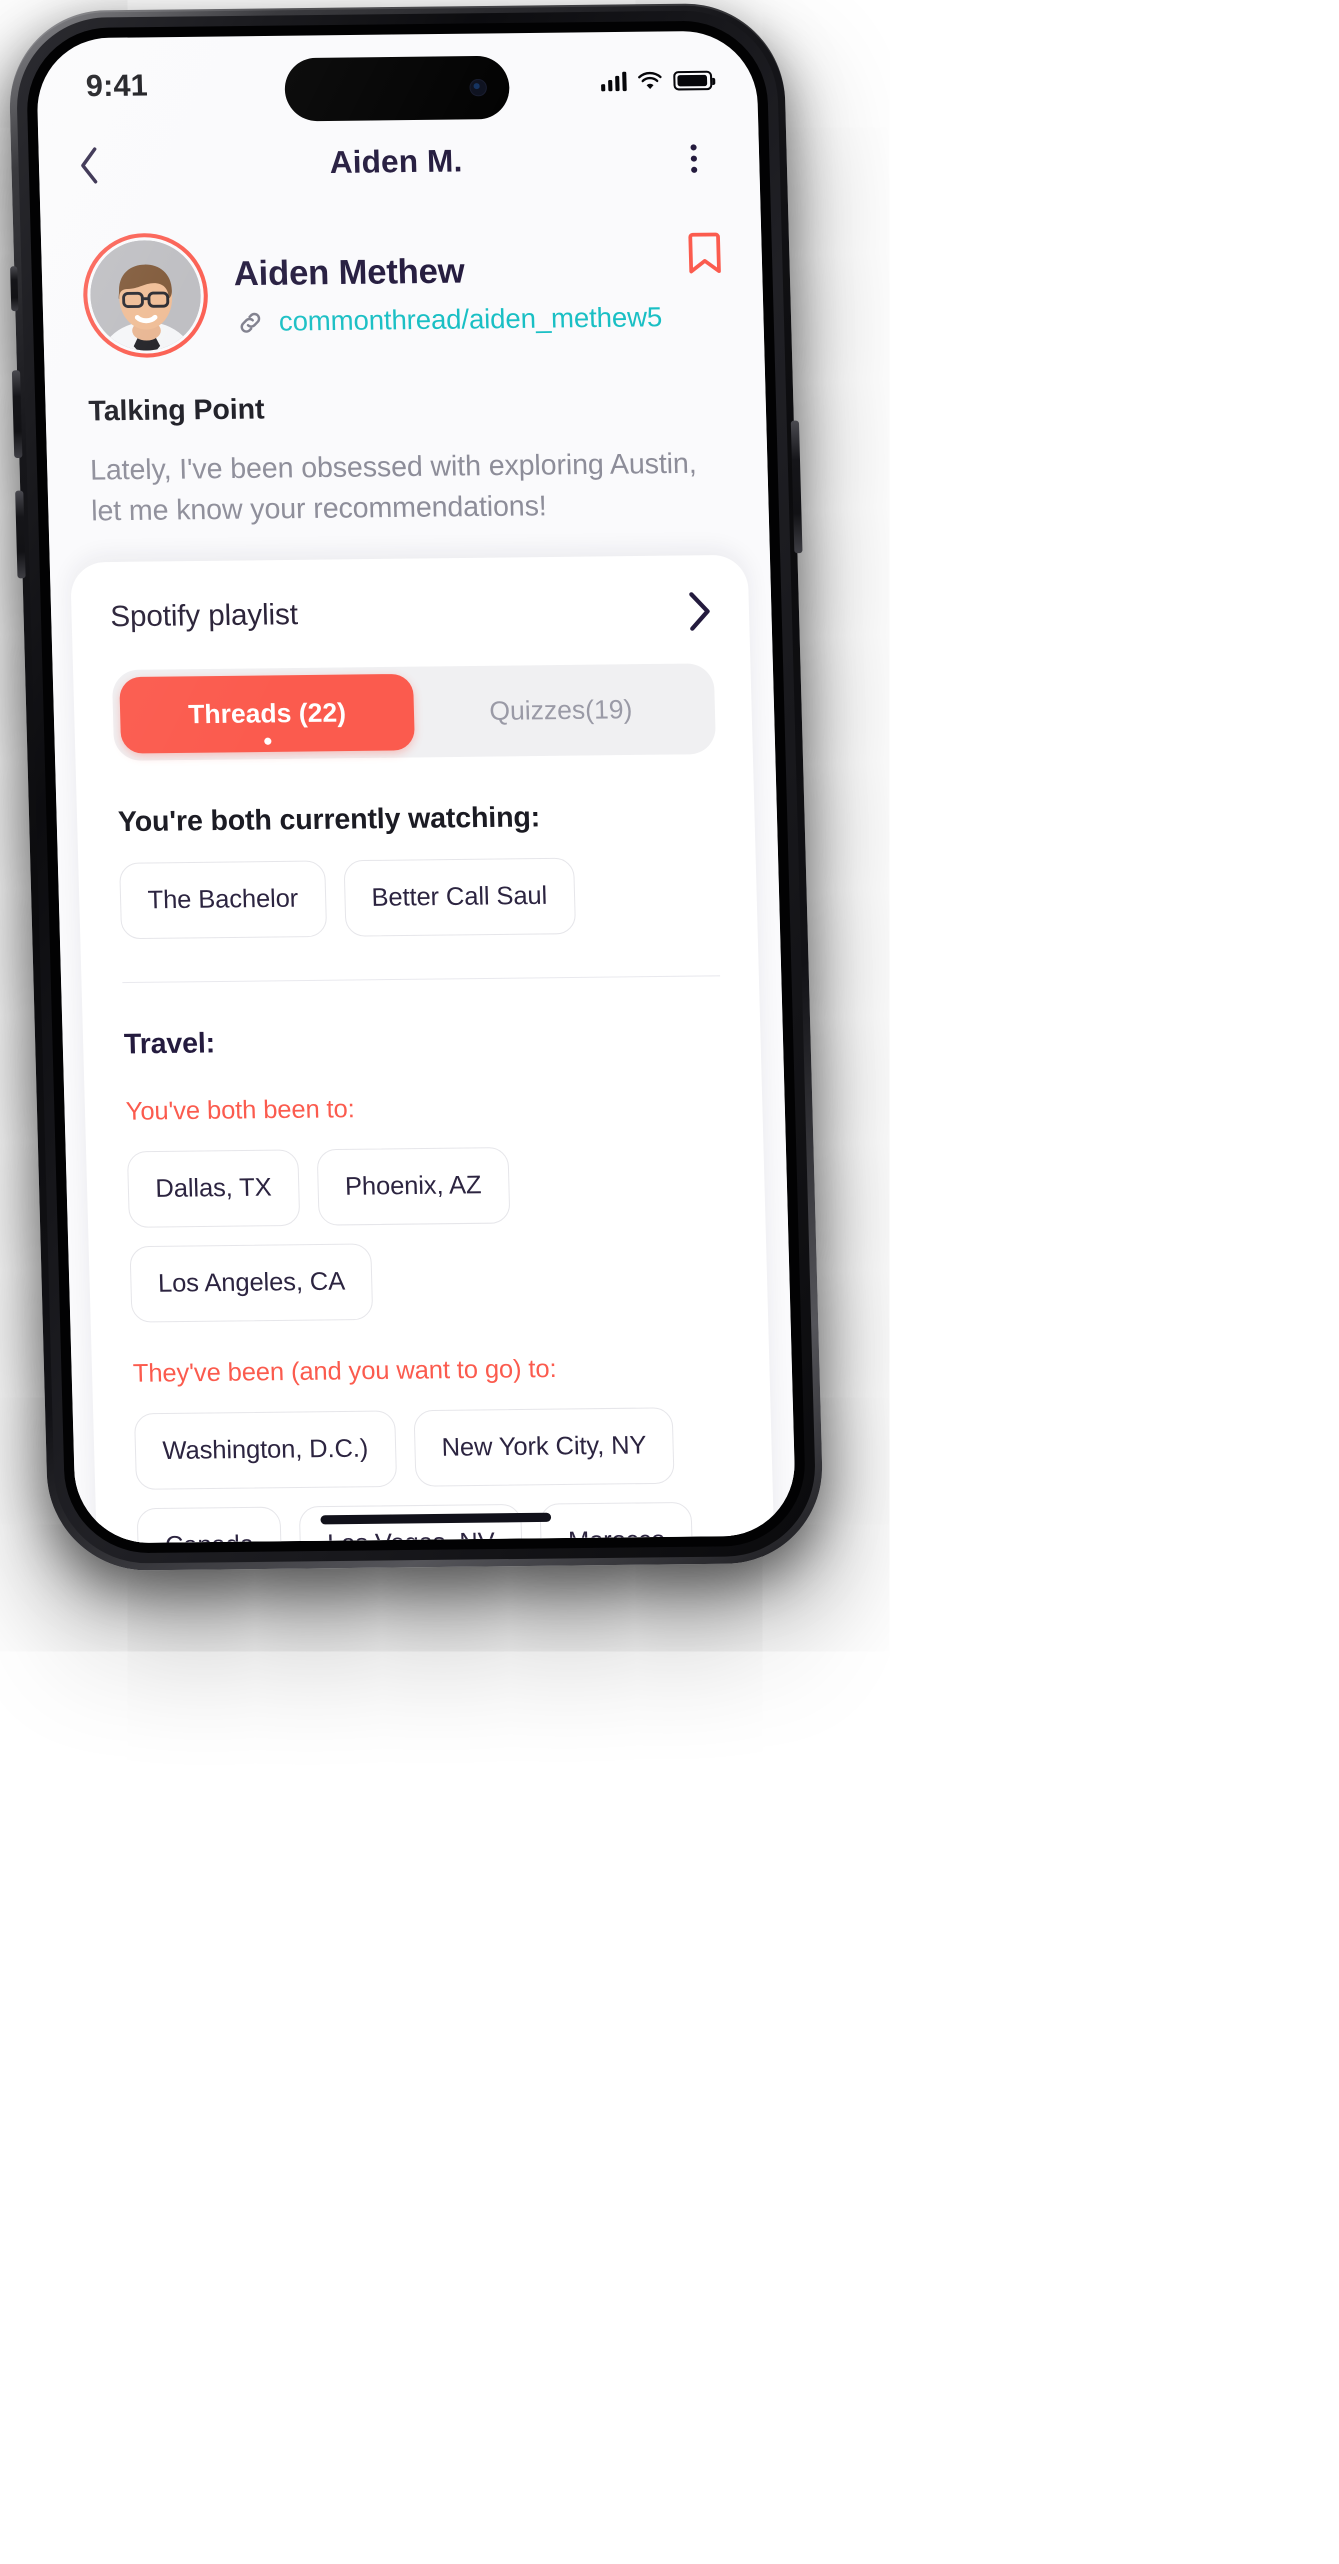  Describe the element at coordinates (411, 614) in the screenshot. I see `spotify-playlist-row: Spotify playlist` at that location.